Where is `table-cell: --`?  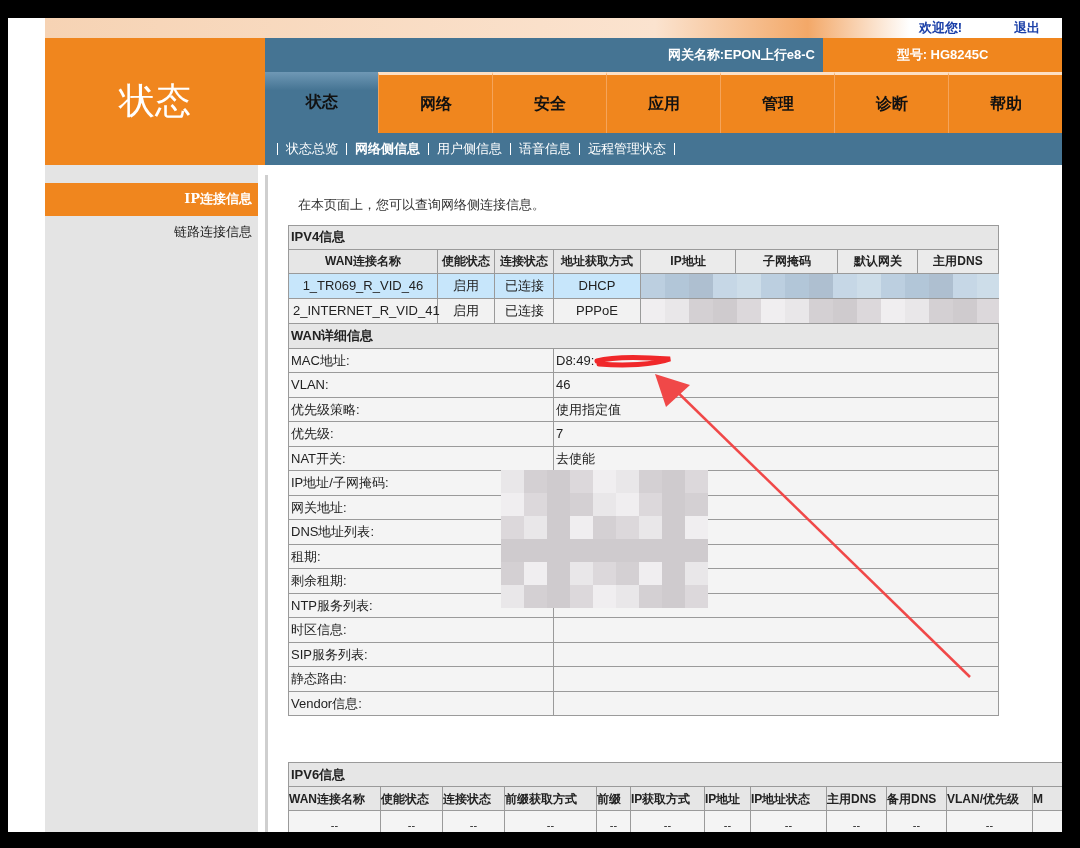 table-cell: -- is located at coordinates (334, 821).